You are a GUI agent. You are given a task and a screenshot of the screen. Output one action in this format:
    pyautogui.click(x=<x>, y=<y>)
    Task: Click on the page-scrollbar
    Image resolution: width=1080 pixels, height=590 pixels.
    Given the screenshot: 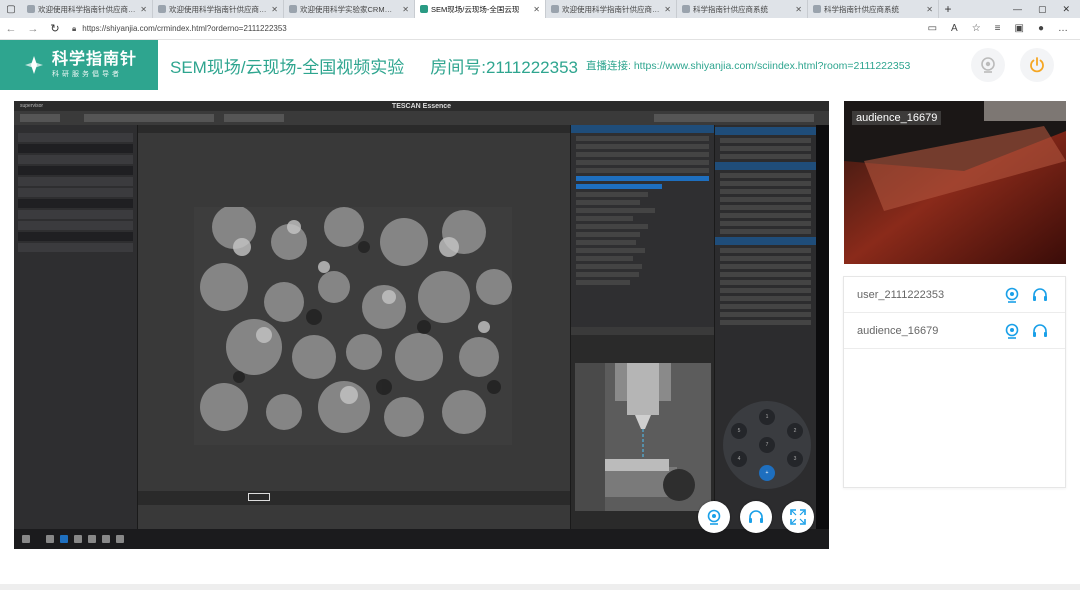 What is the action you would take?
    pyautogui.click(x=540, y=587)
    